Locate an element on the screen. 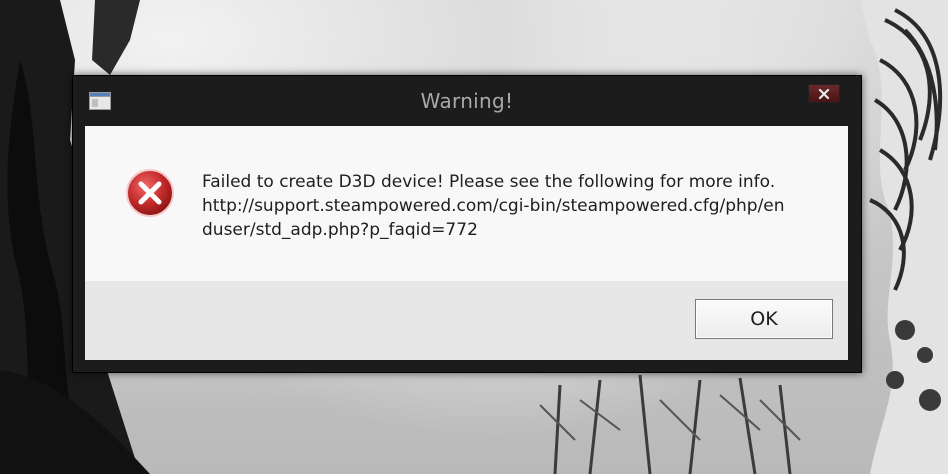  title-bar: Warning! is located at coordinates (467, 101).